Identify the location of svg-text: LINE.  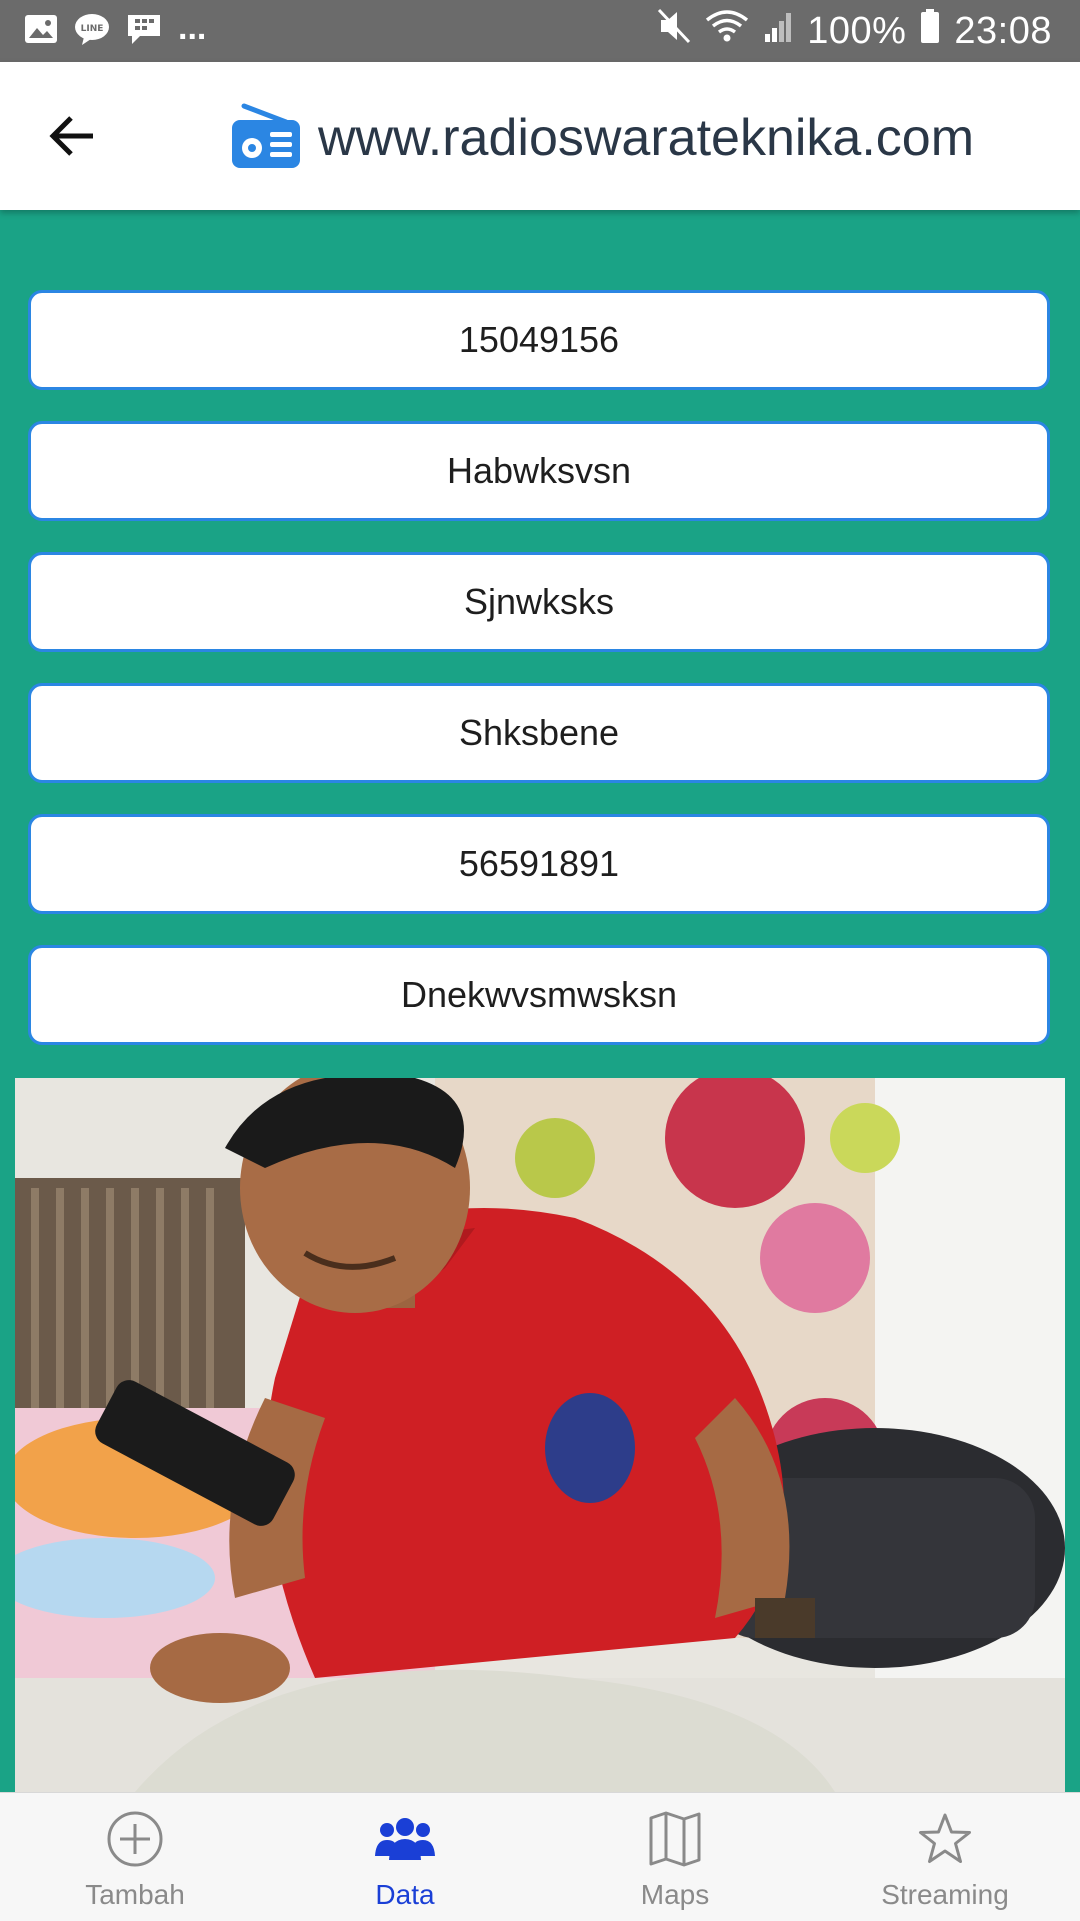
(92, 29).